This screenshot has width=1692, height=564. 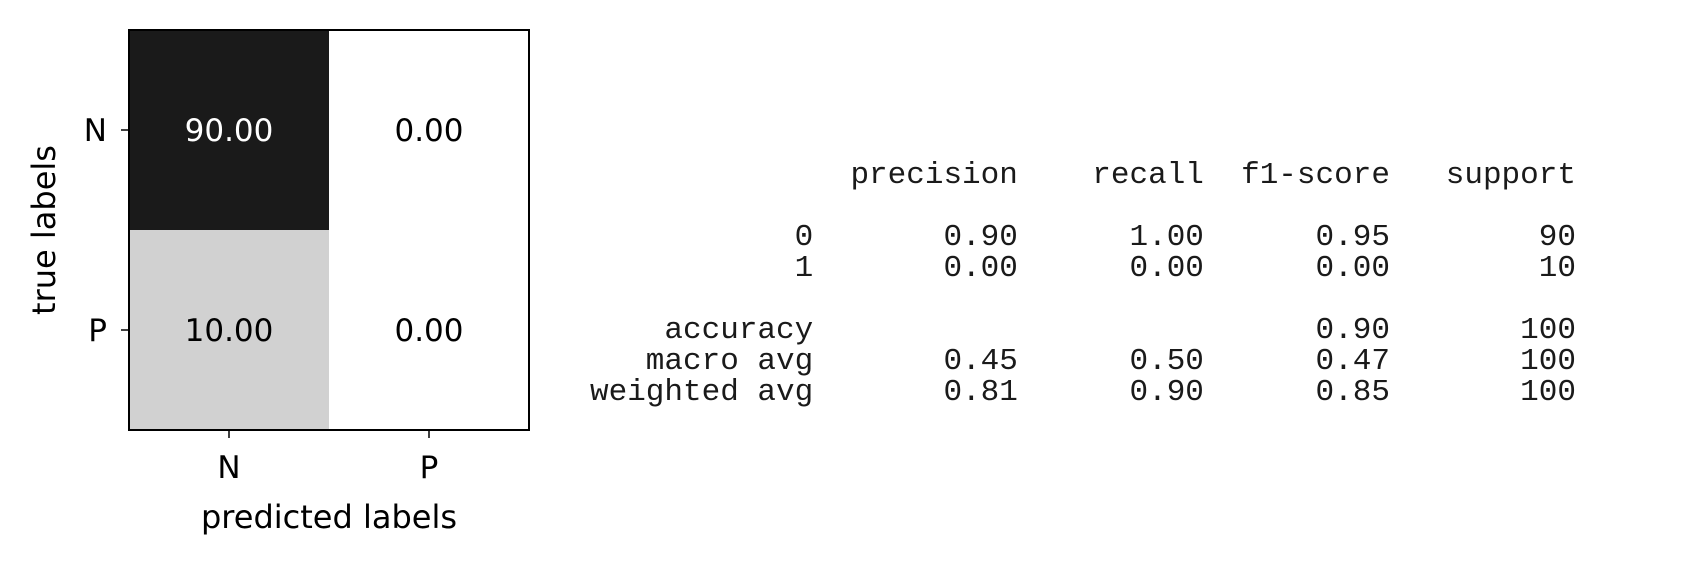 I want to click on y-tick-label: P, so click(x=97, y=331).